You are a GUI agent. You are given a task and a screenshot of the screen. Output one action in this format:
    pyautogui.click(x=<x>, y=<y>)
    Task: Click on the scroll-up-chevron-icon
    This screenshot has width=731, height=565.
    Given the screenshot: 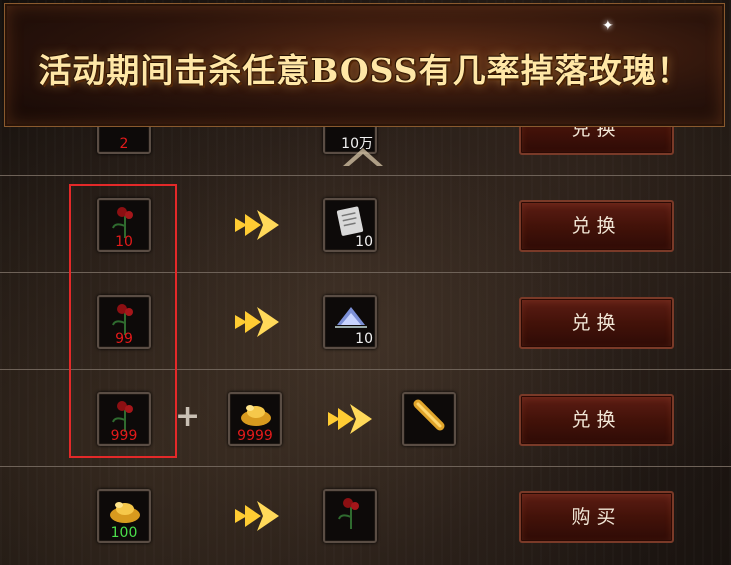 What is the action you would take?
    pyautogui.click(x=363, y=156)
    